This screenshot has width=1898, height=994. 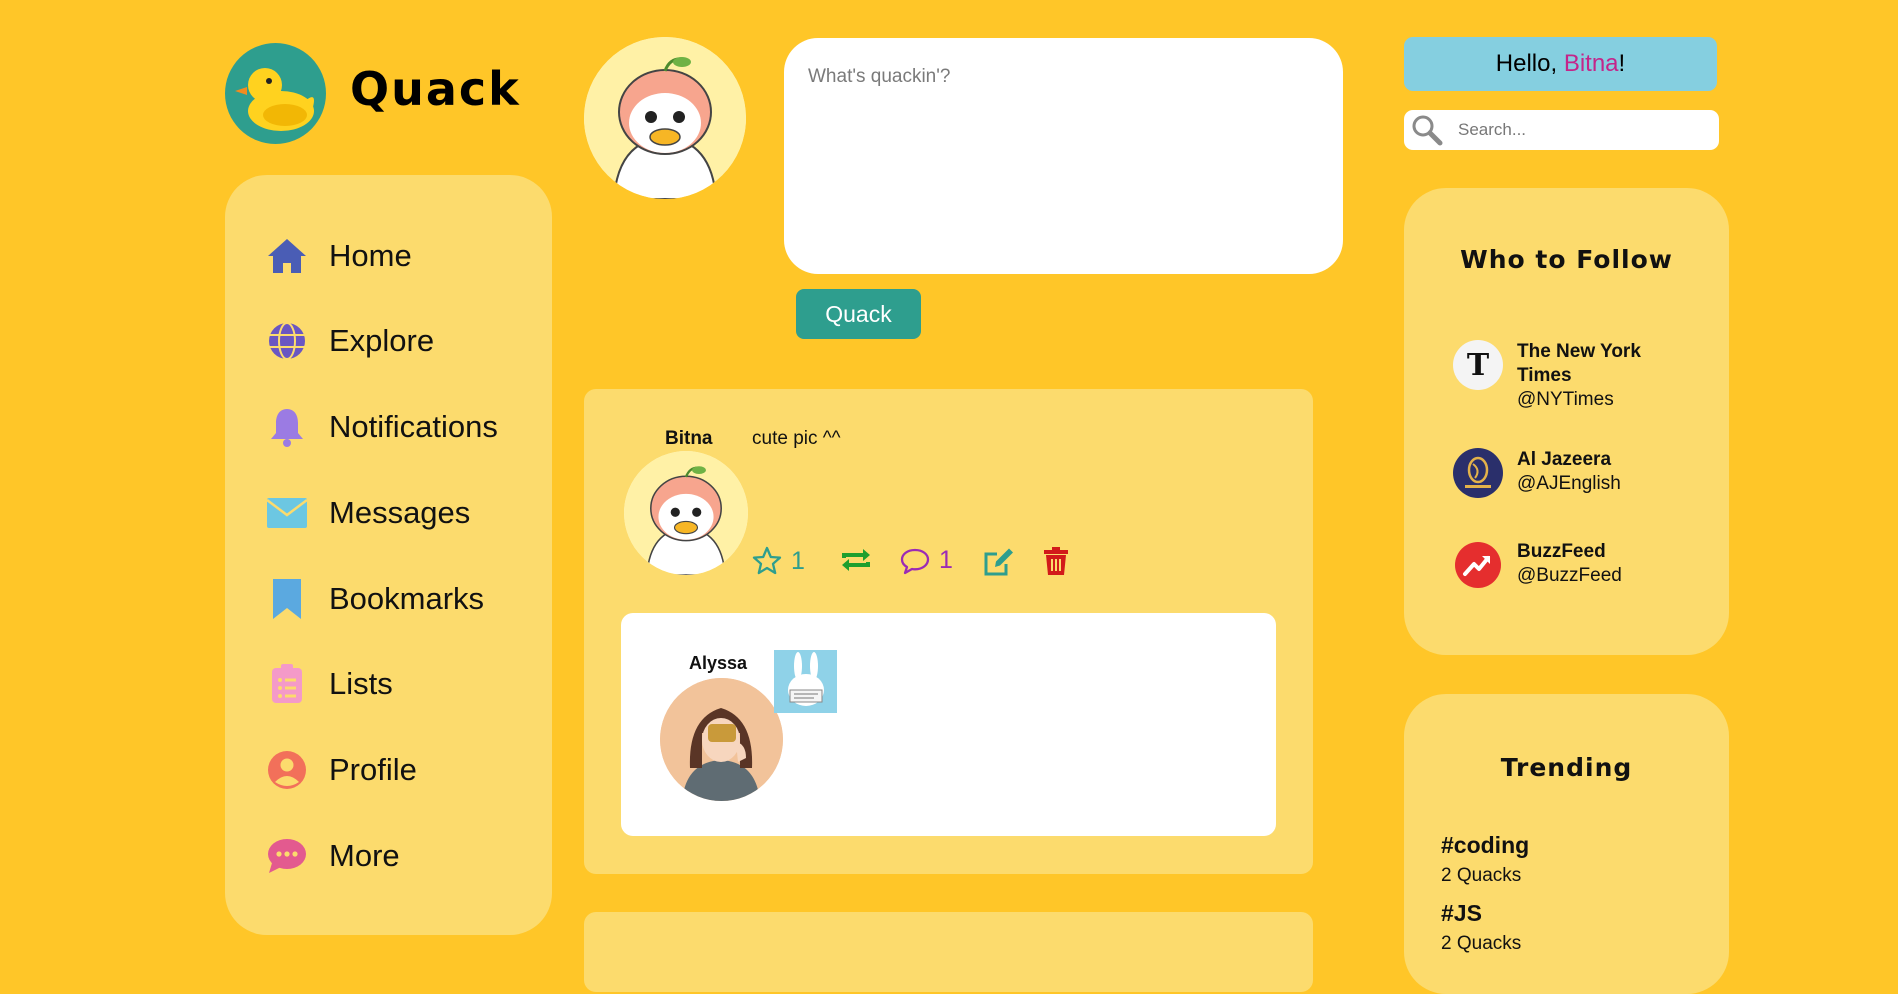 I want to click on star-button: 1, so click(x=778, y=561).